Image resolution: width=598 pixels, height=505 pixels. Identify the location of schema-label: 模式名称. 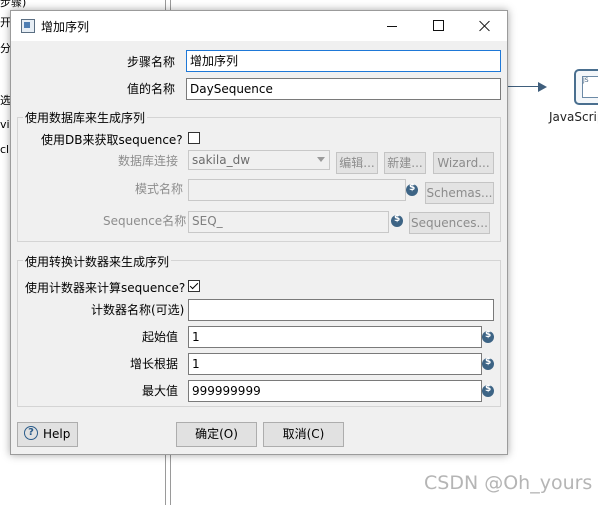
(159, 189).